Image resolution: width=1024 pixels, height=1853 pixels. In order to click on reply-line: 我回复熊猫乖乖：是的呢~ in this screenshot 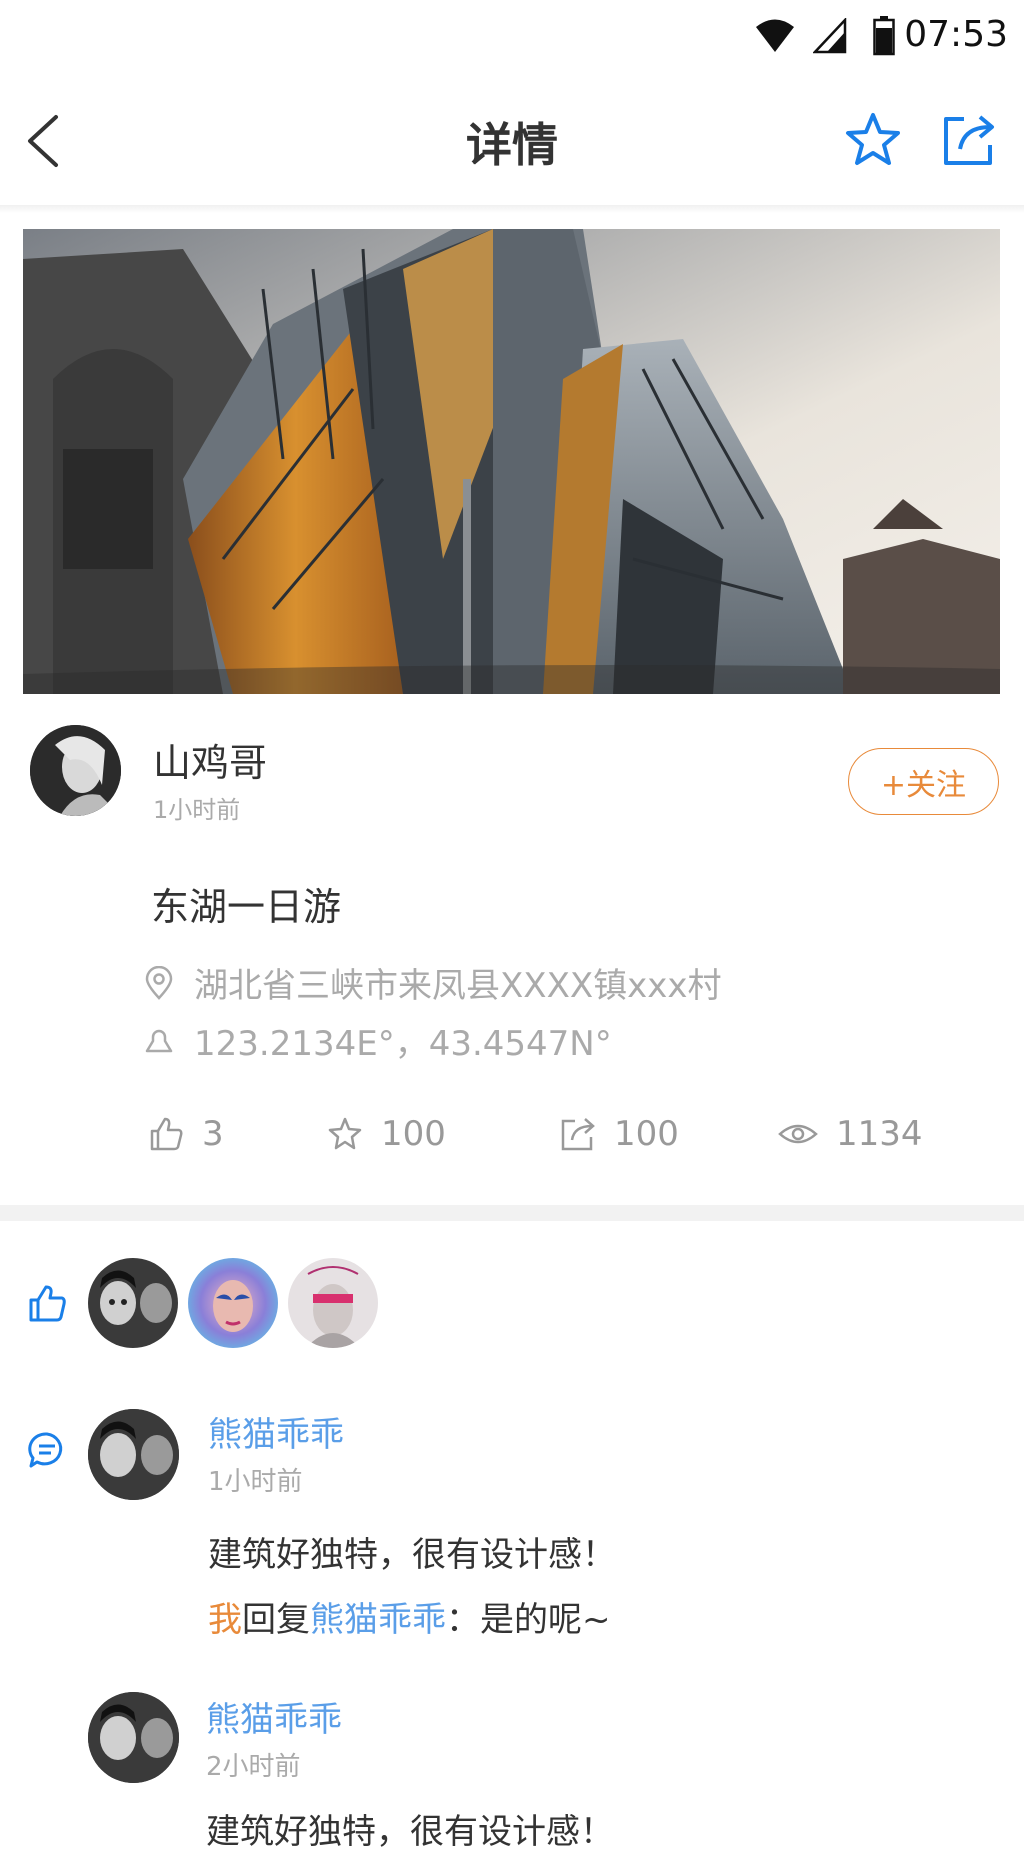, I will do `click(409, 1616)`.